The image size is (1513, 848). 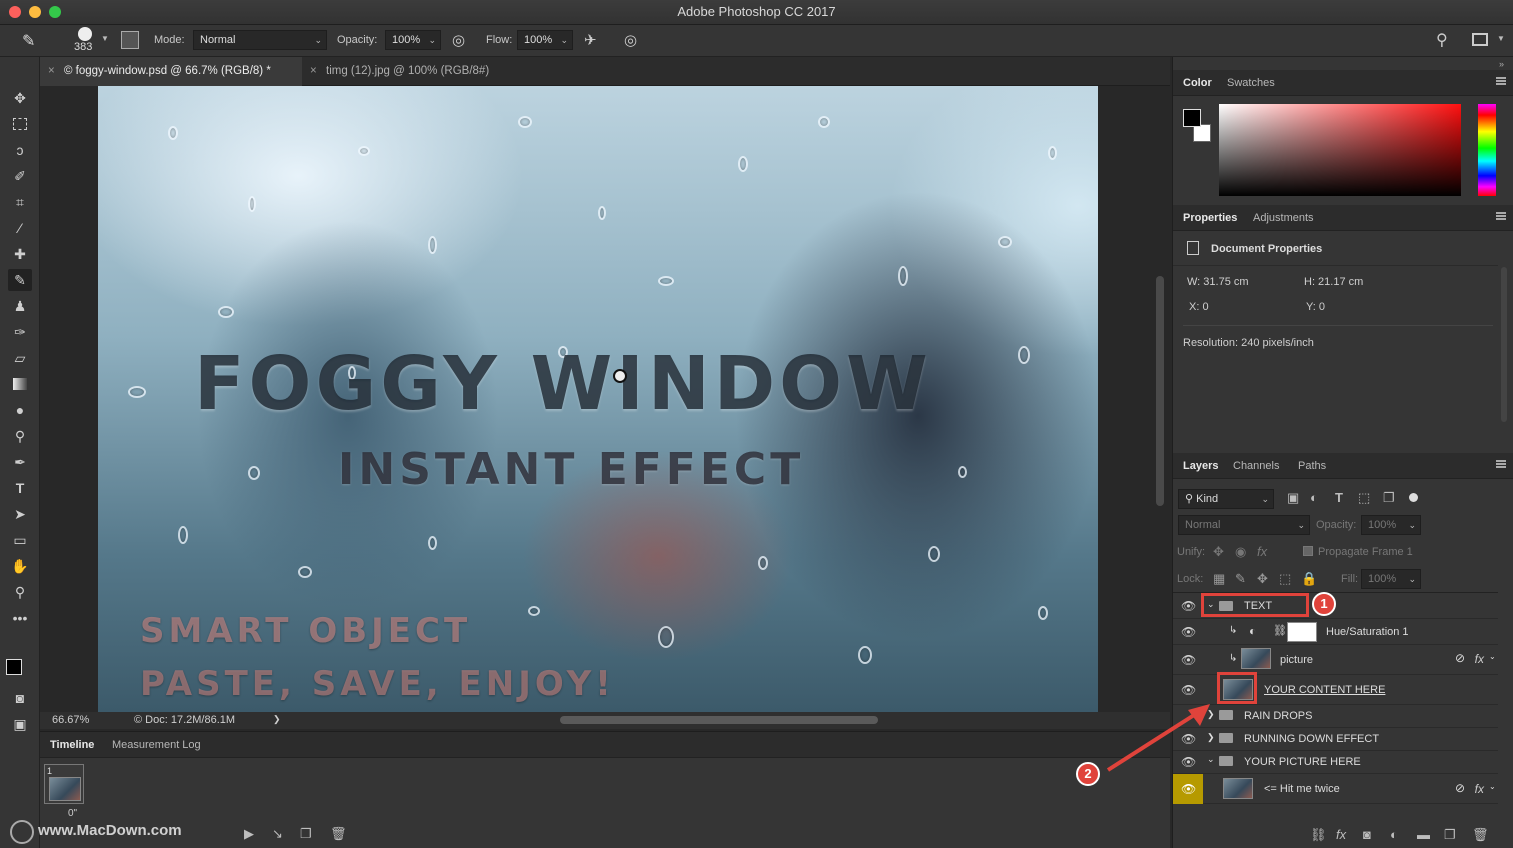 I want to click on lock-position-icon: ✥, so click(x=1262, y=579).